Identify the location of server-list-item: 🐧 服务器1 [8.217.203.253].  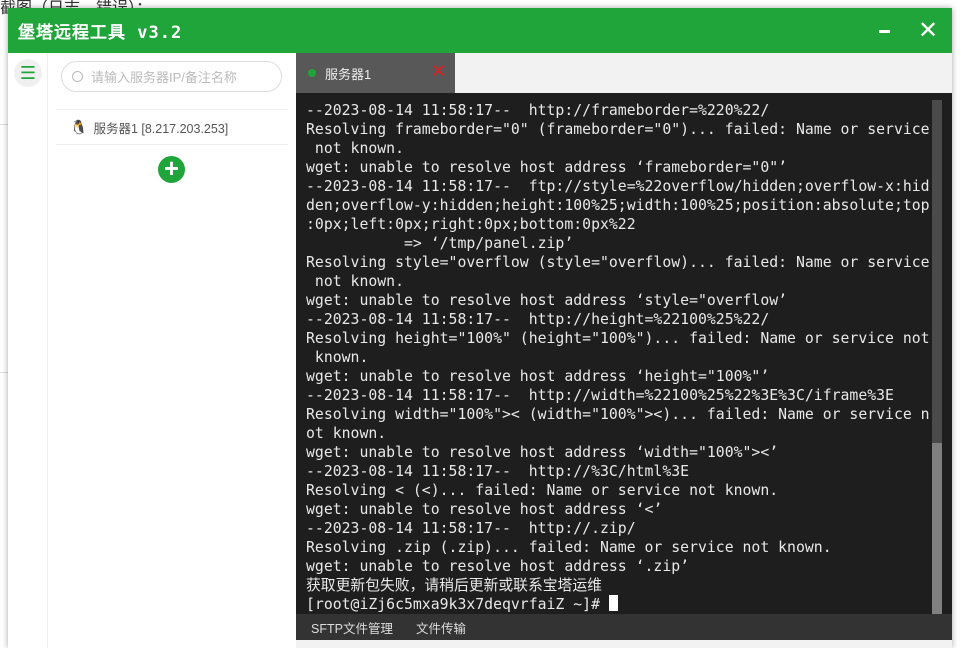
(172, 127).